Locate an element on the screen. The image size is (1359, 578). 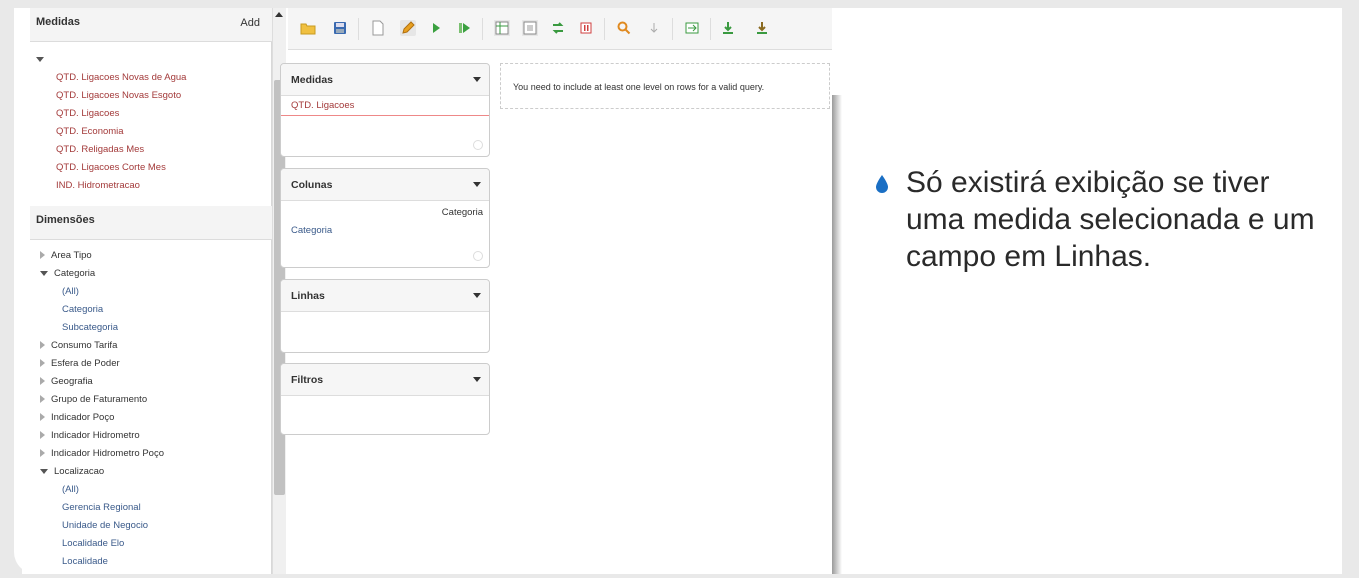
add-button: Add is located at coordinates (250, 23).